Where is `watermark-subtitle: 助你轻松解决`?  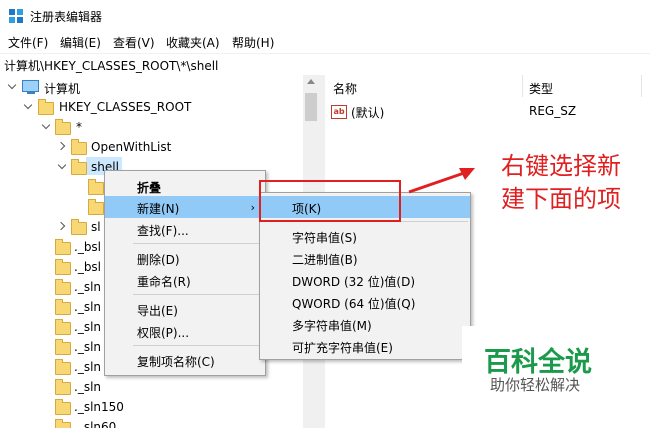 watermark-subtitle: 助你轻松解决 is located at coordinates (535, 385).